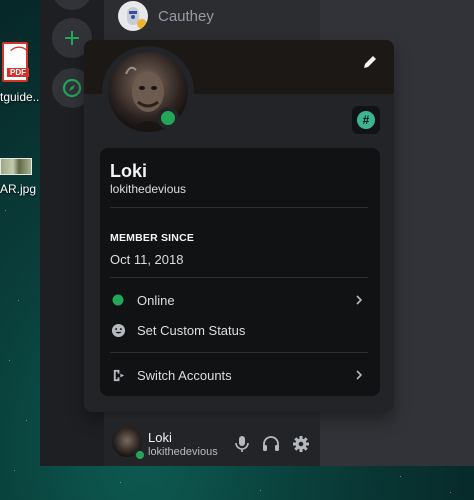 This screenshot has height=500, width=474. What do you see at coordinates (72, 88) in the screenshot?
I see `compass-icon` at bounding box center [72, 88].